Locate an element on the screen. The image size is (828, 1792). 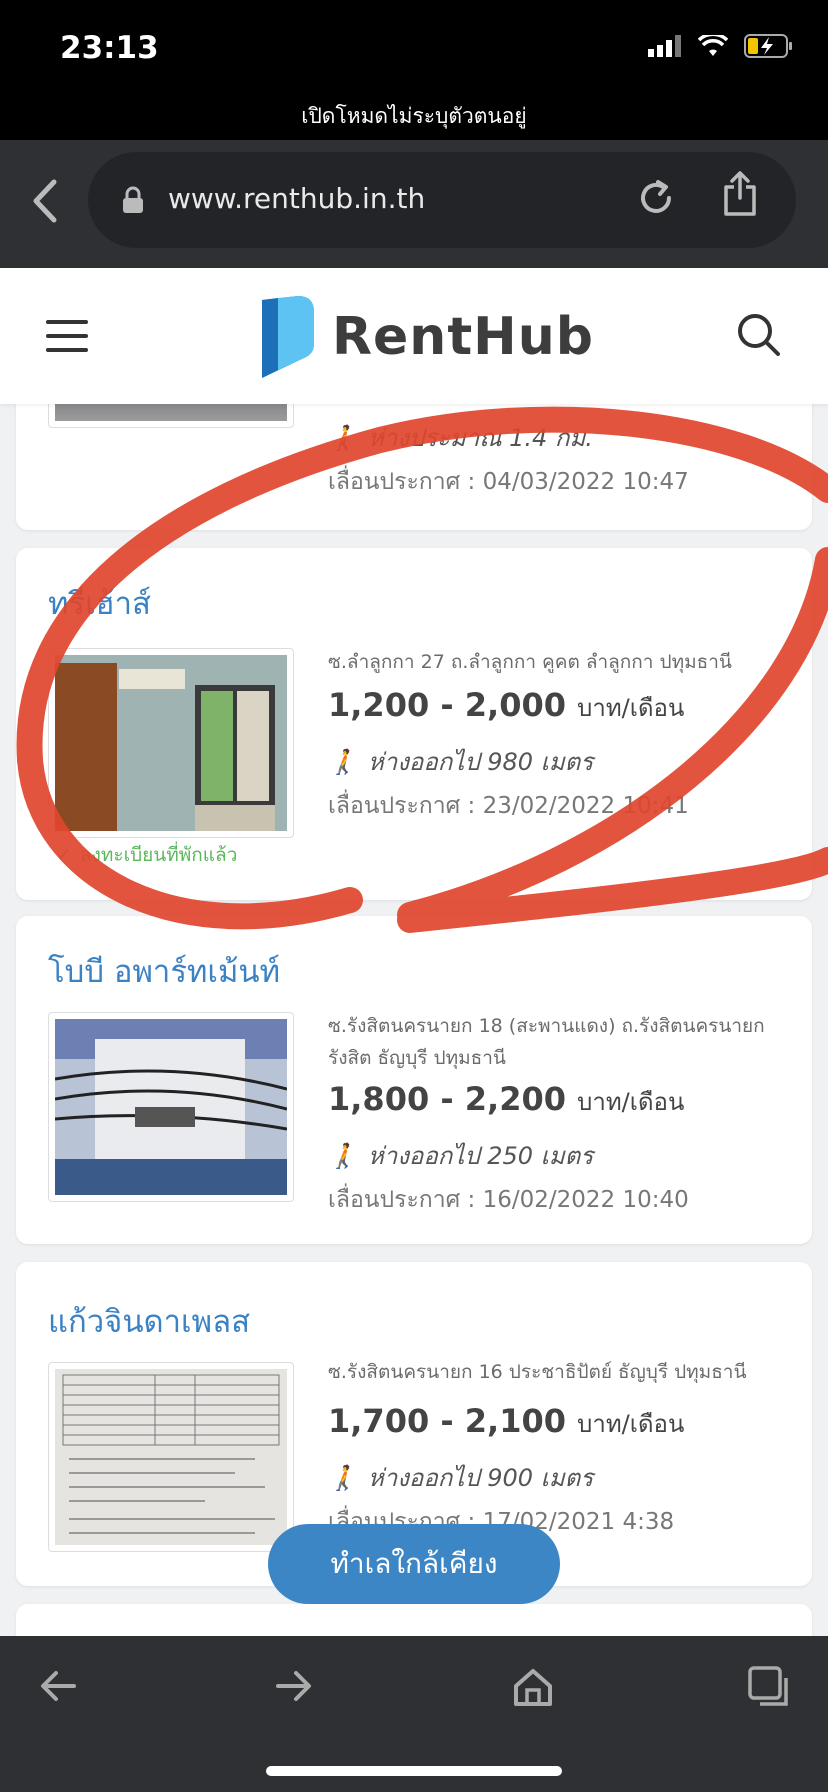
building-photo is located at coordinates (171, 1107).